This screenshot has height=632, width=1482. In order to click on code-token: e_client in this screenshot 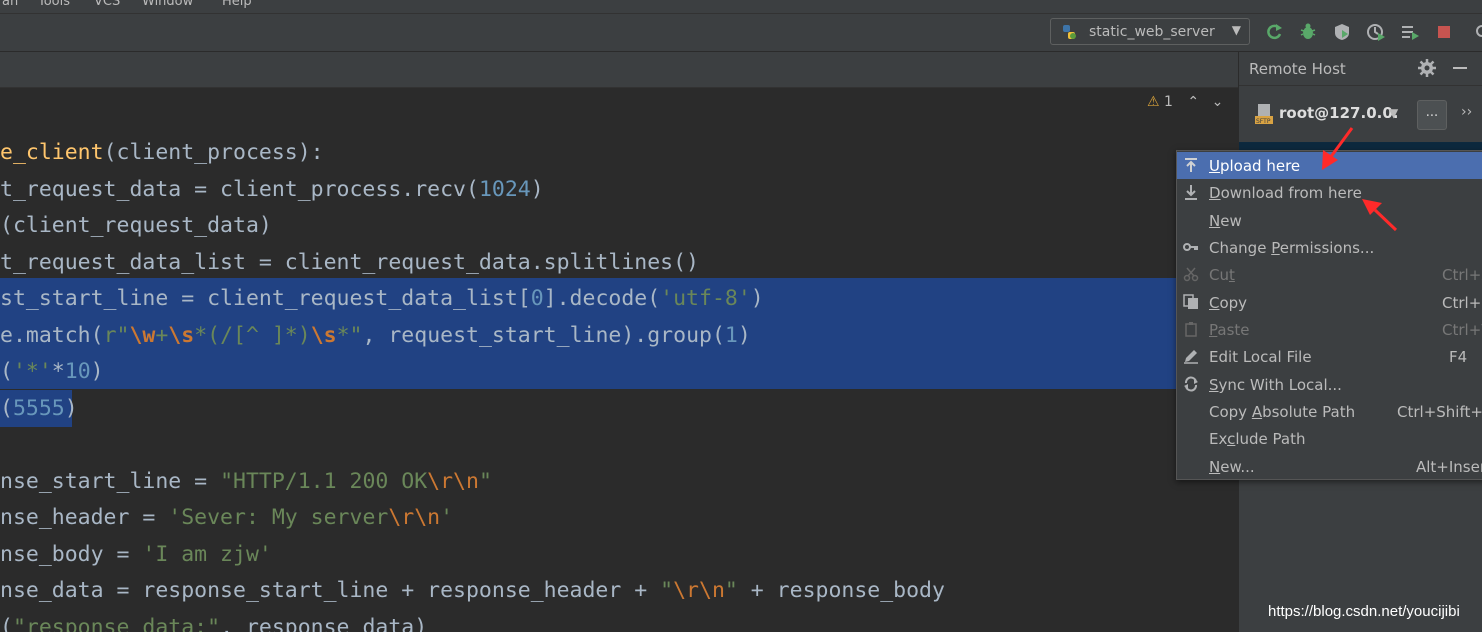, I will do `click(52, 152)`.